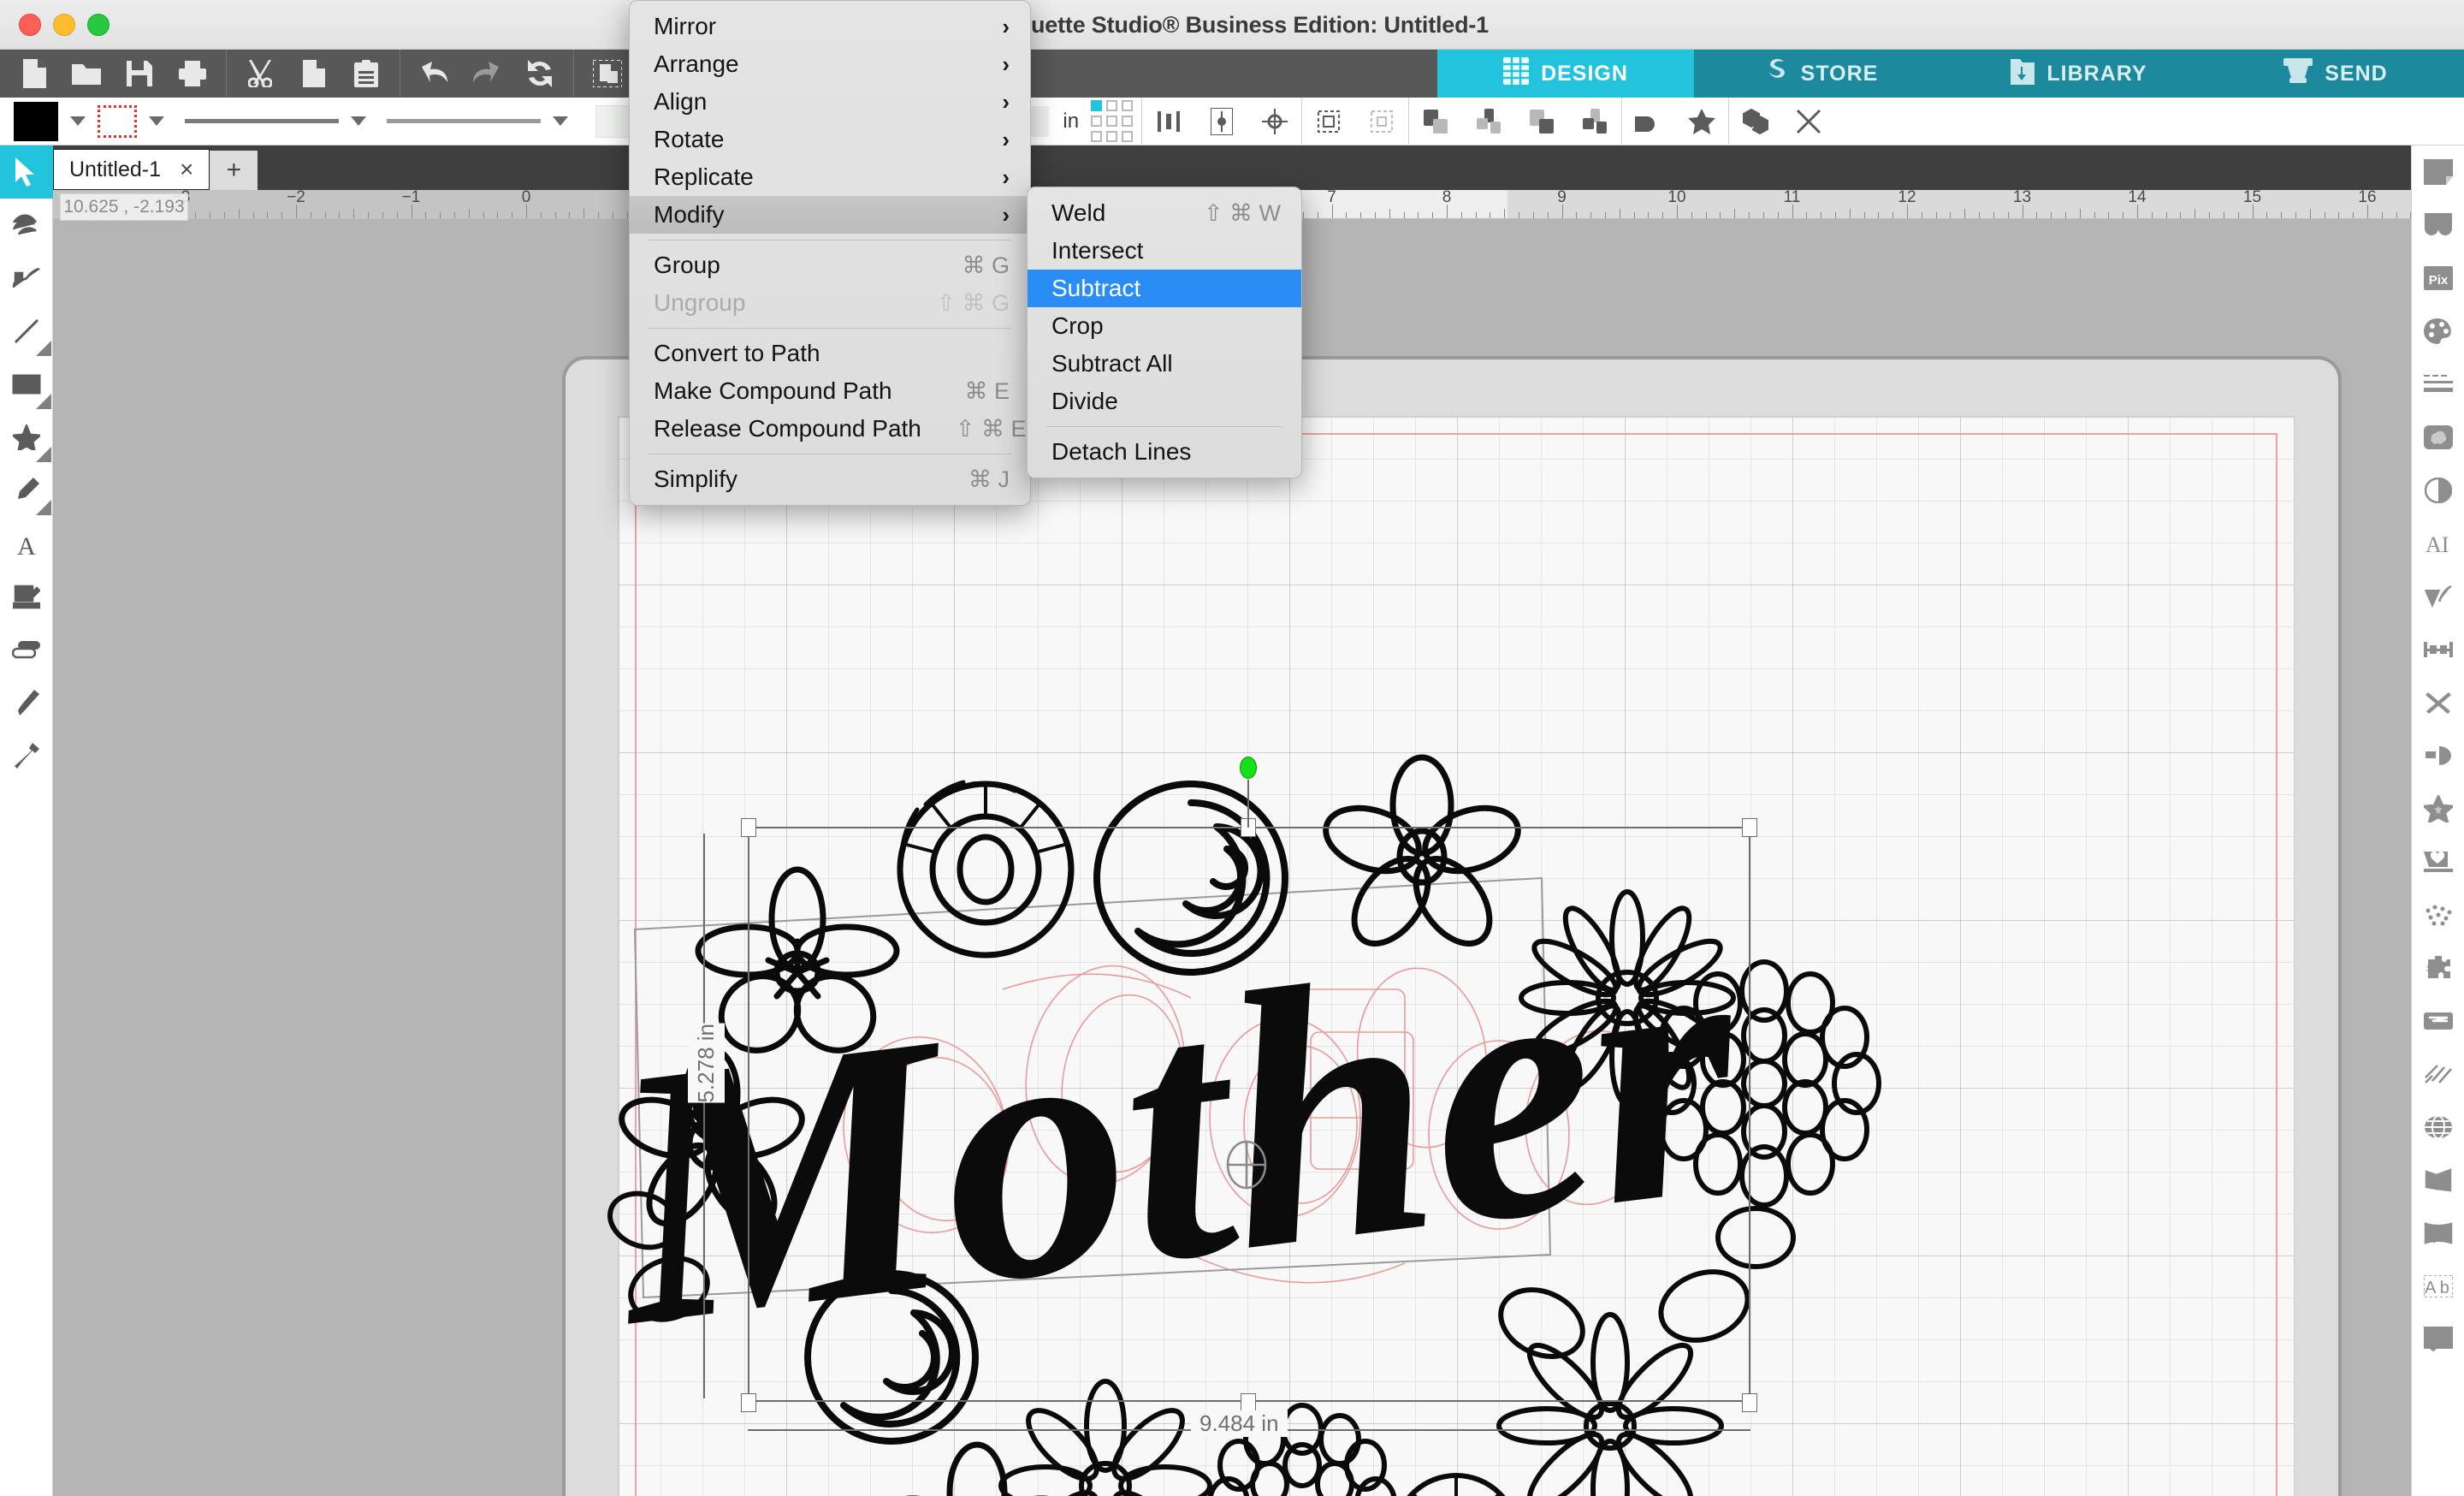 The height and width of the screenshot is (1496, 2464). What do you see at coordinates (2335, 74) in the screenshot?
I see `nav-tab-send: SEND` at bounding box center [2335, 74].